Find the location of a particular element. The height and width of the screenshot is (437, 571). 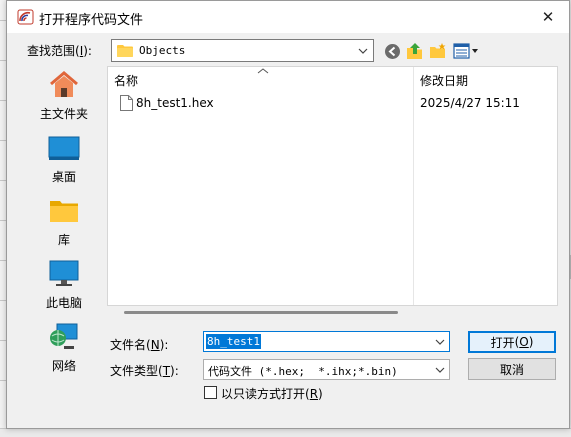

sort-ascending-icon is located at coordinates (263, 71).